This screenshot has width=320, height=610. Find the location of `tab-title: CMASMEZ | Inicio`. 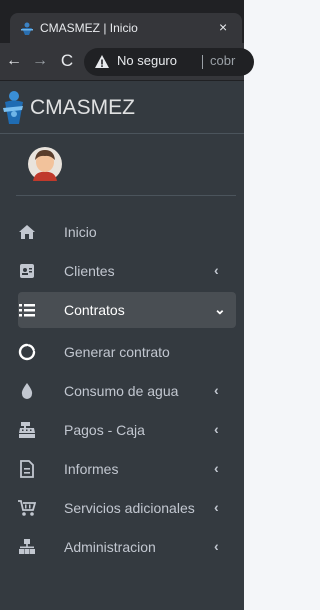

tab-title: CMASMEZ | Inicio is located at coordinates (89, 28).